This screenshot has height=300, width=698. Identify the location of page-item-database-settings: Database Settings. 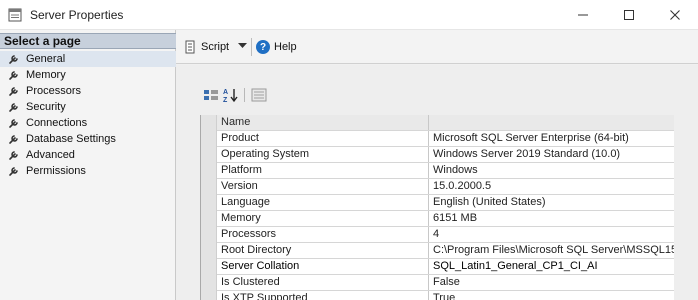
(88, 139).